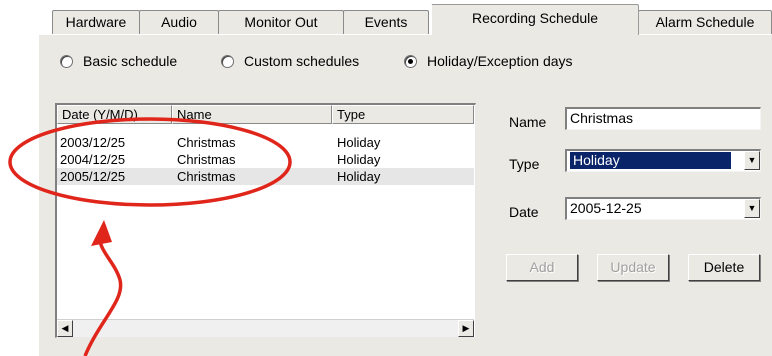  Describe the element at coordinates (265, 142) in the screenshot. I see `table-row: 2003/12/25 Christmas Holiday` at that location.